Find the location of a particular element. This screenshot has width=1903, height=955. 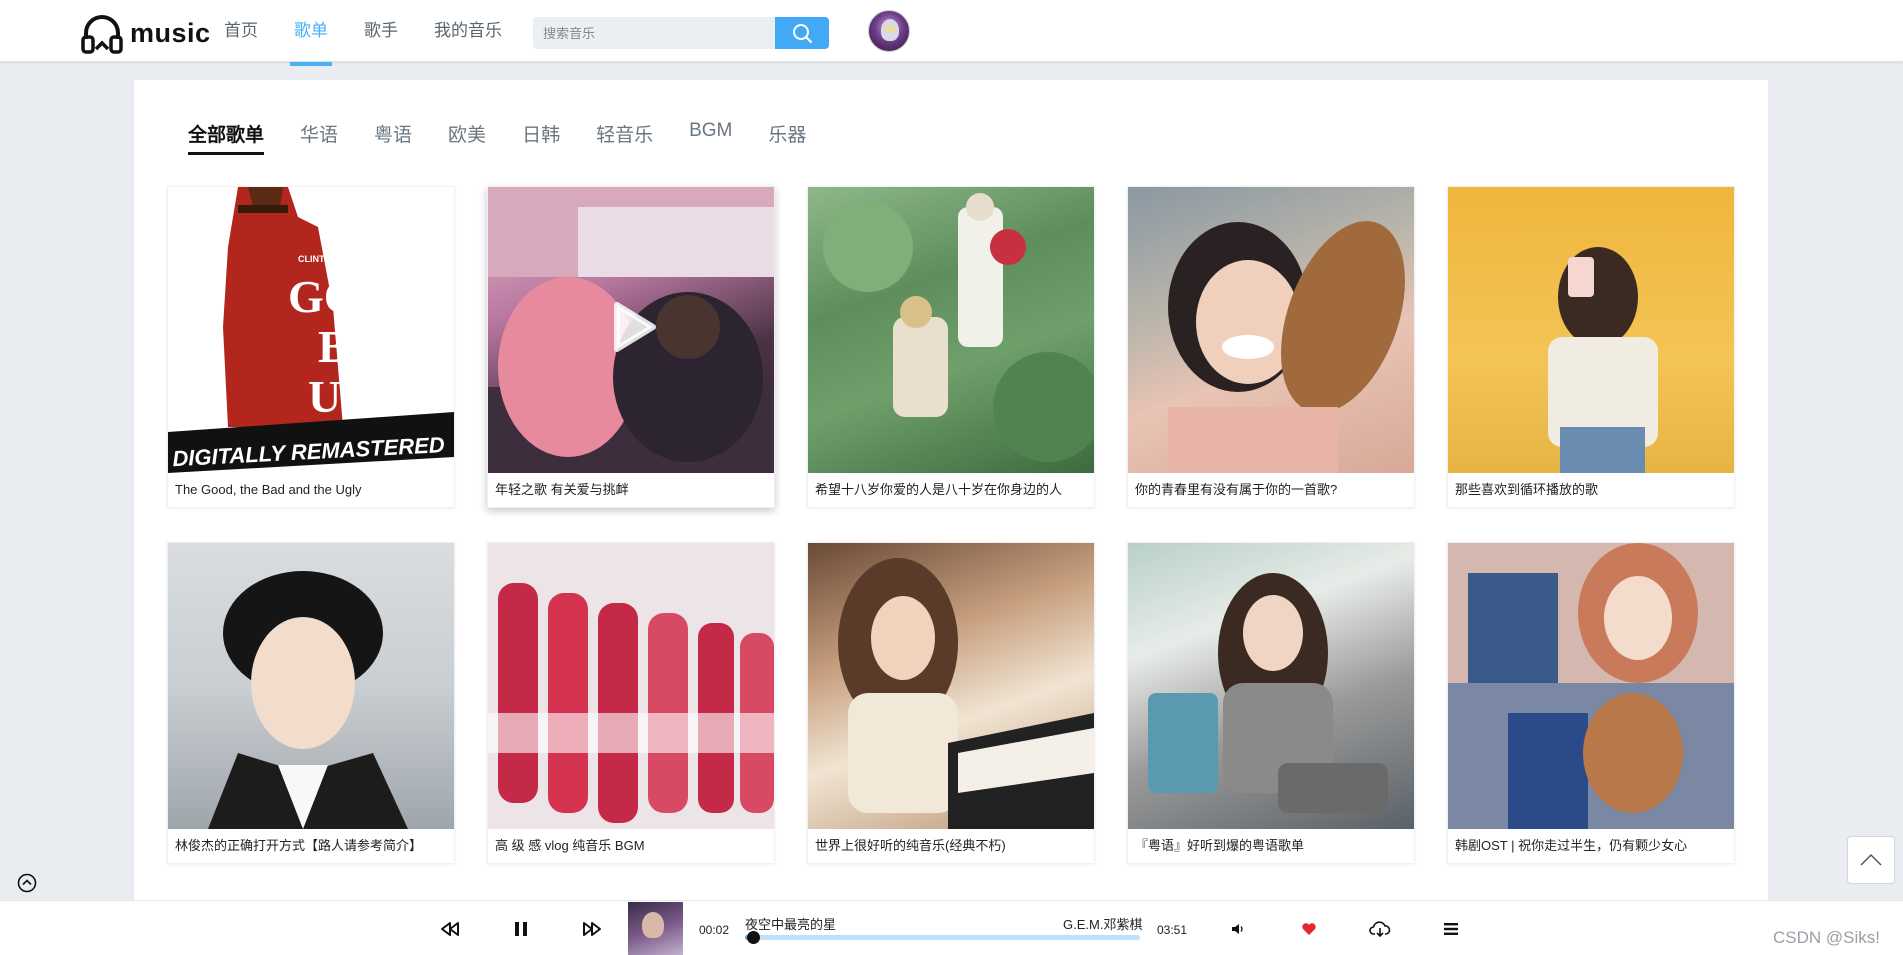

cloud-download-icon is located at coordinates (1380, 929).